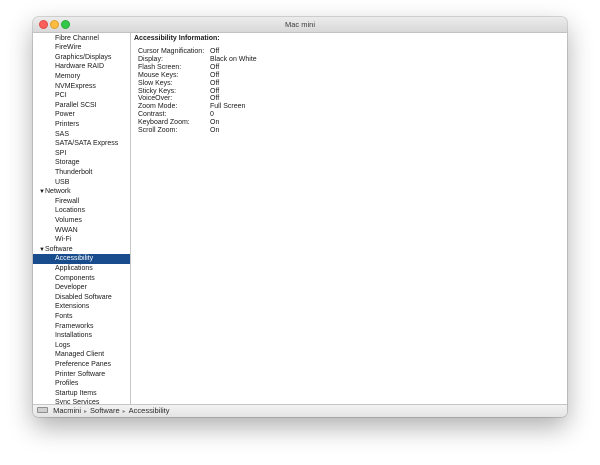 The image size is (600, 465). I want to click on sidebar-item-hardware-raid: Hardware RAID, so click(81, 67).